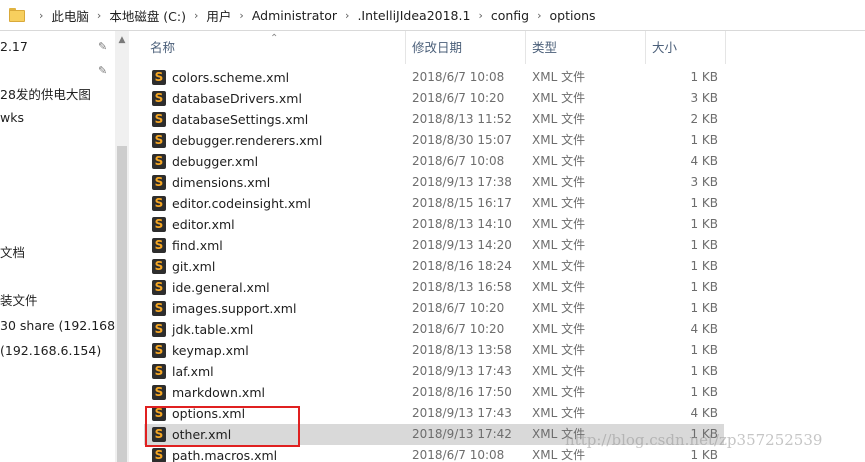  I want to click on nav-item: (192.168.6.154), so click(50, 351).